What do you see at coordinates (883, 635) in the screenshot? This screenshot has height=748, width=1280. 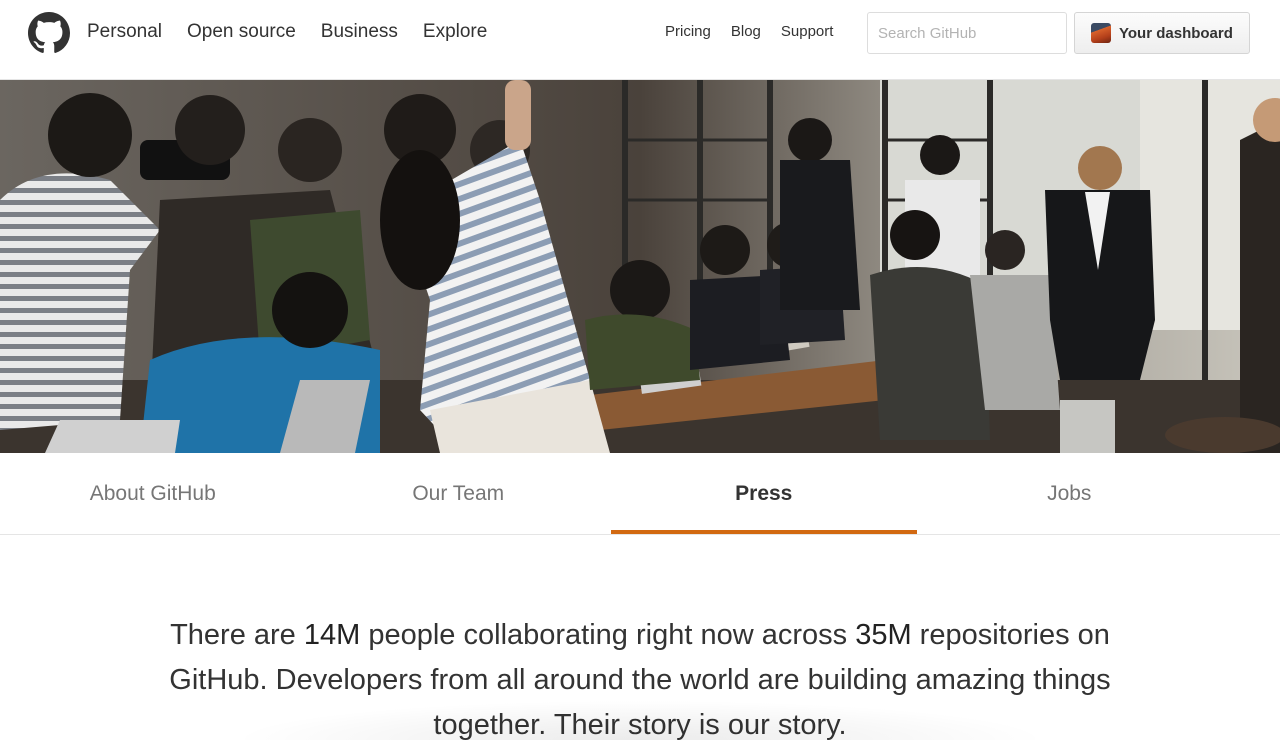 I see `repo-count: 35M` at bounding box center [883, 635].